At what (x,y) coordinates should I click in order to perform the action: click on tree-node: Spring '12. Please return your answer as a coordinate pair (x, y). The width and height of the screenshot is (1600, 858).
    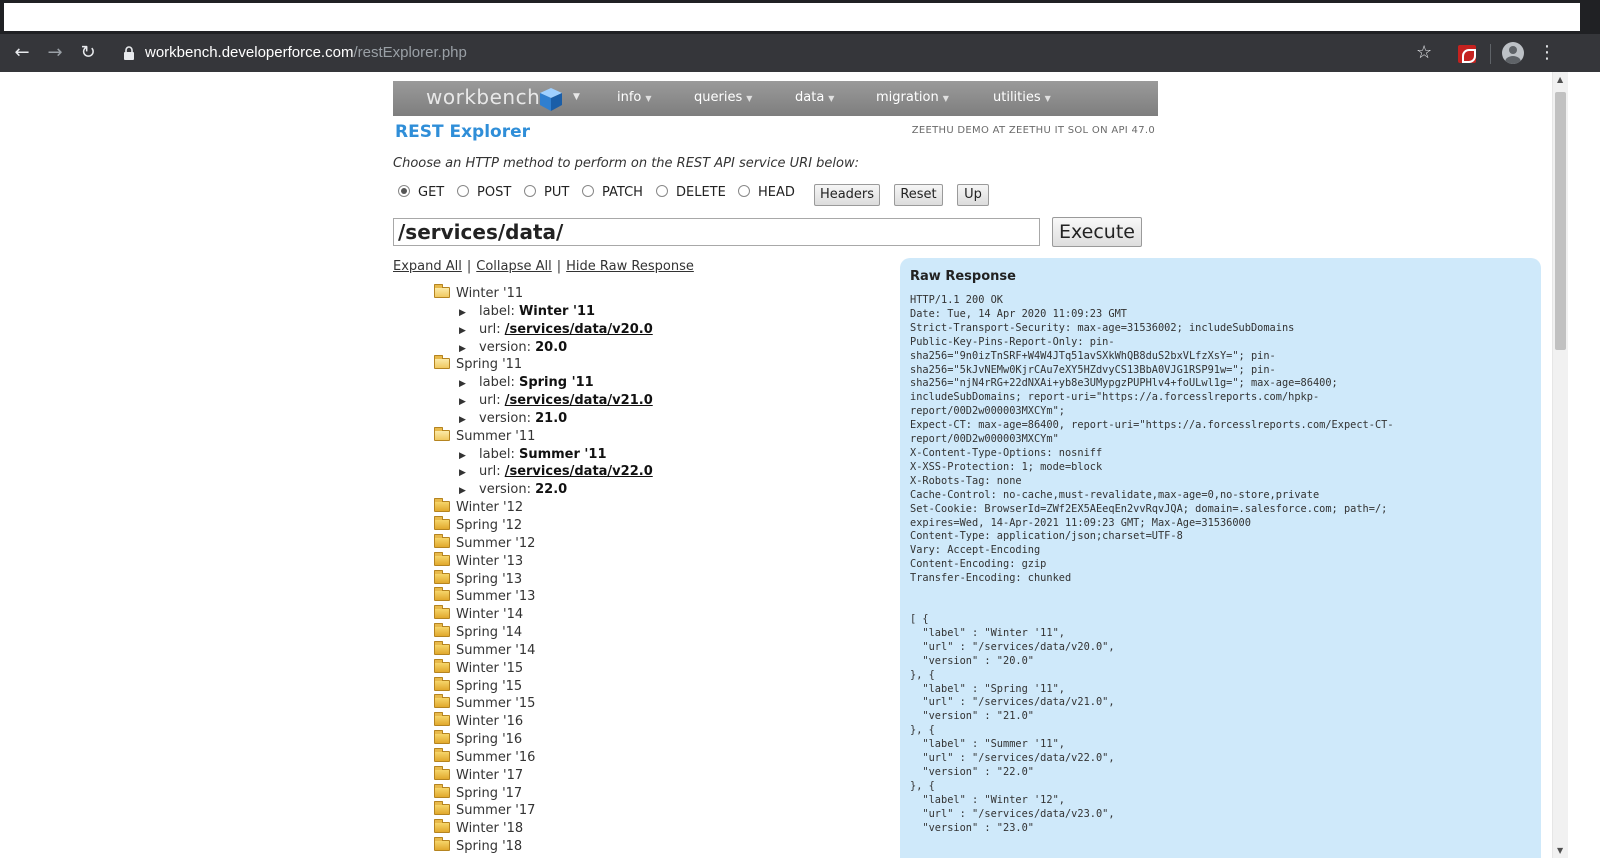
    Looking at the image, I should click on (644, 525).